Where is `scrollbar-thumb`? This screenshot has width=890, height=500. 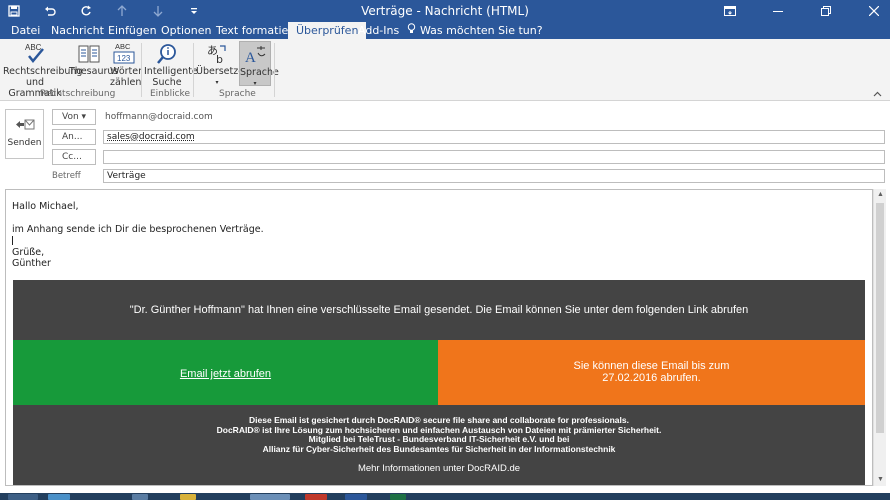
scrollbar-thumb is located at coordinates (880, 318).